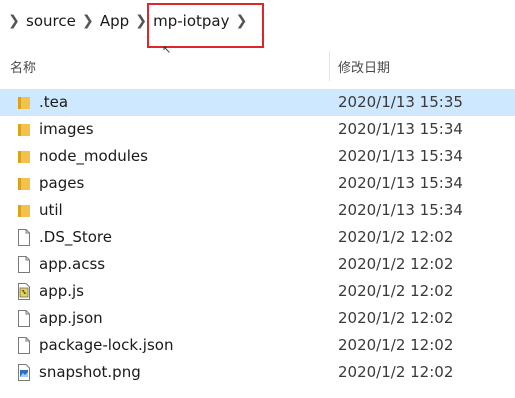  Describe the element at coordinates (51, 21) in the screenshot. I see `breadcrumb-item-source: source` at that location.